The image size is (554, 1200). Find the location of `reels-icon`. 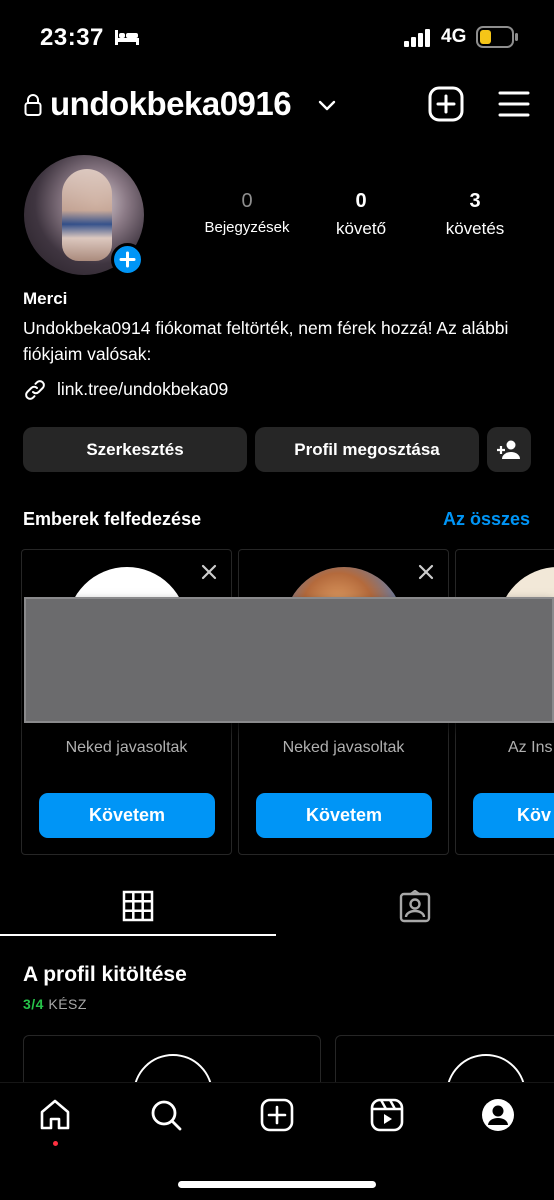

reels-icon is located at coordinates (387, 1115).